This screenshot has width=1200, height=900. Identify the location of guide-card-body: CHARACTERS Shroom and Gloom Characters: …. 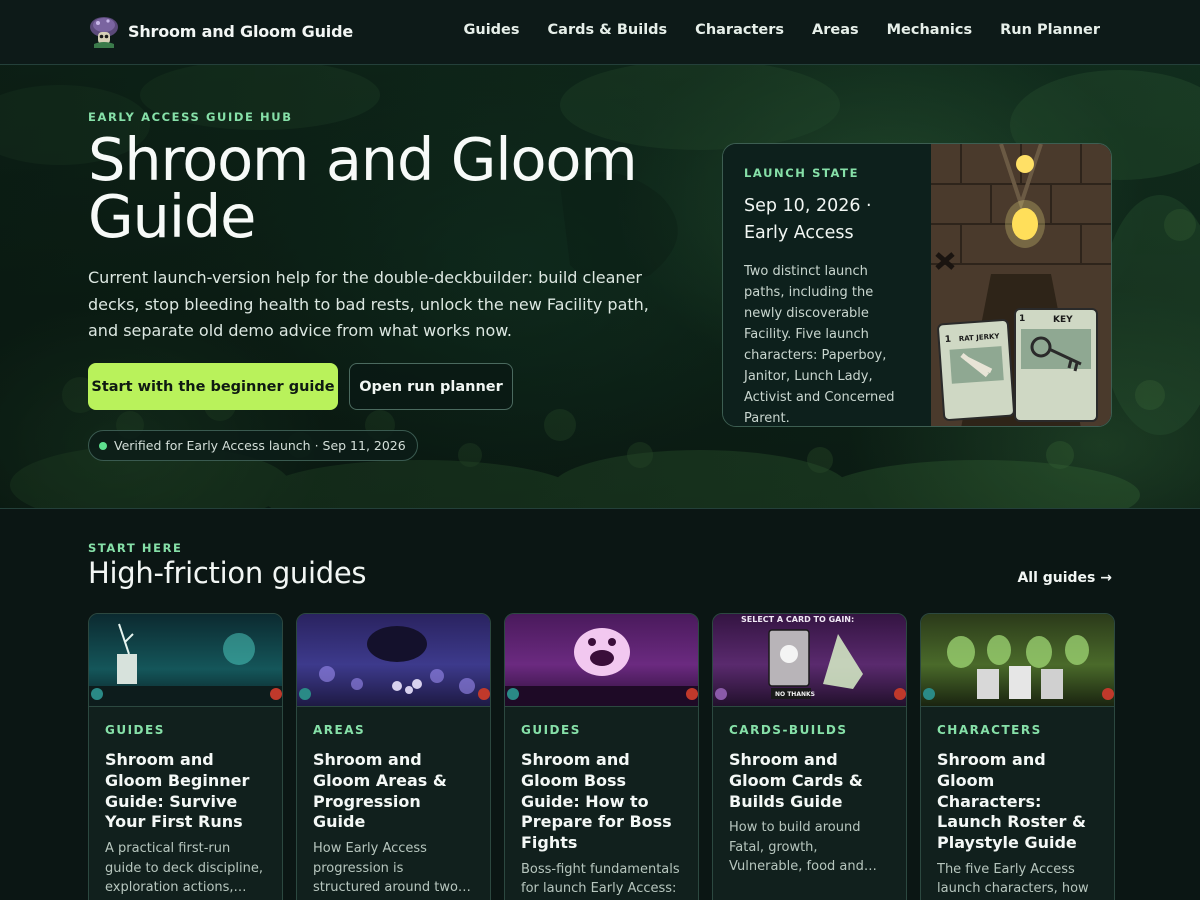
(1017, 803).